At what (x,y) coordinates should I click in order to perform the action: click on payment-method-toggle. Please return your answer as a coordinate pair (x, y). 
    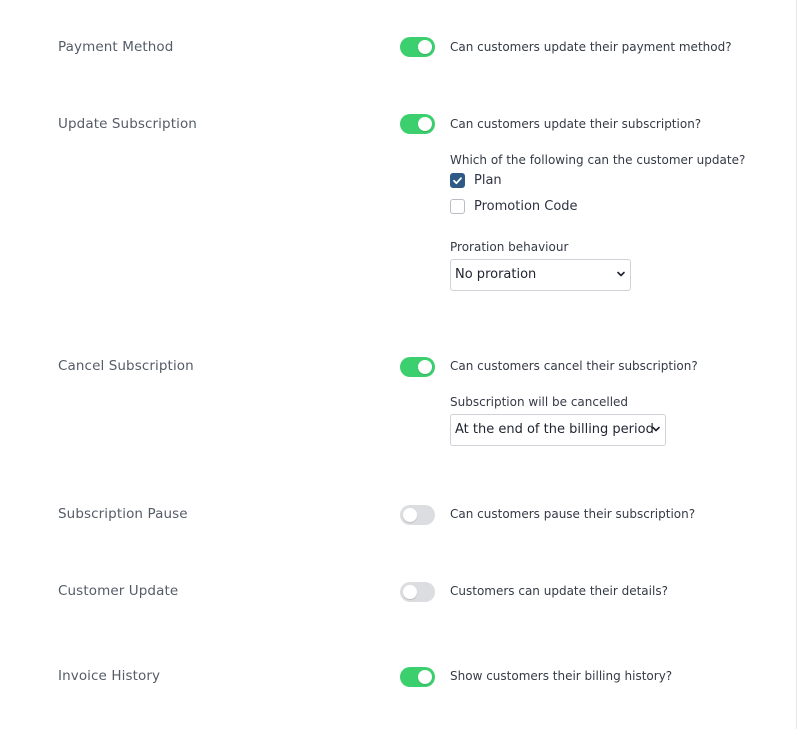
    Looking at the image, I should click on (417, 47).